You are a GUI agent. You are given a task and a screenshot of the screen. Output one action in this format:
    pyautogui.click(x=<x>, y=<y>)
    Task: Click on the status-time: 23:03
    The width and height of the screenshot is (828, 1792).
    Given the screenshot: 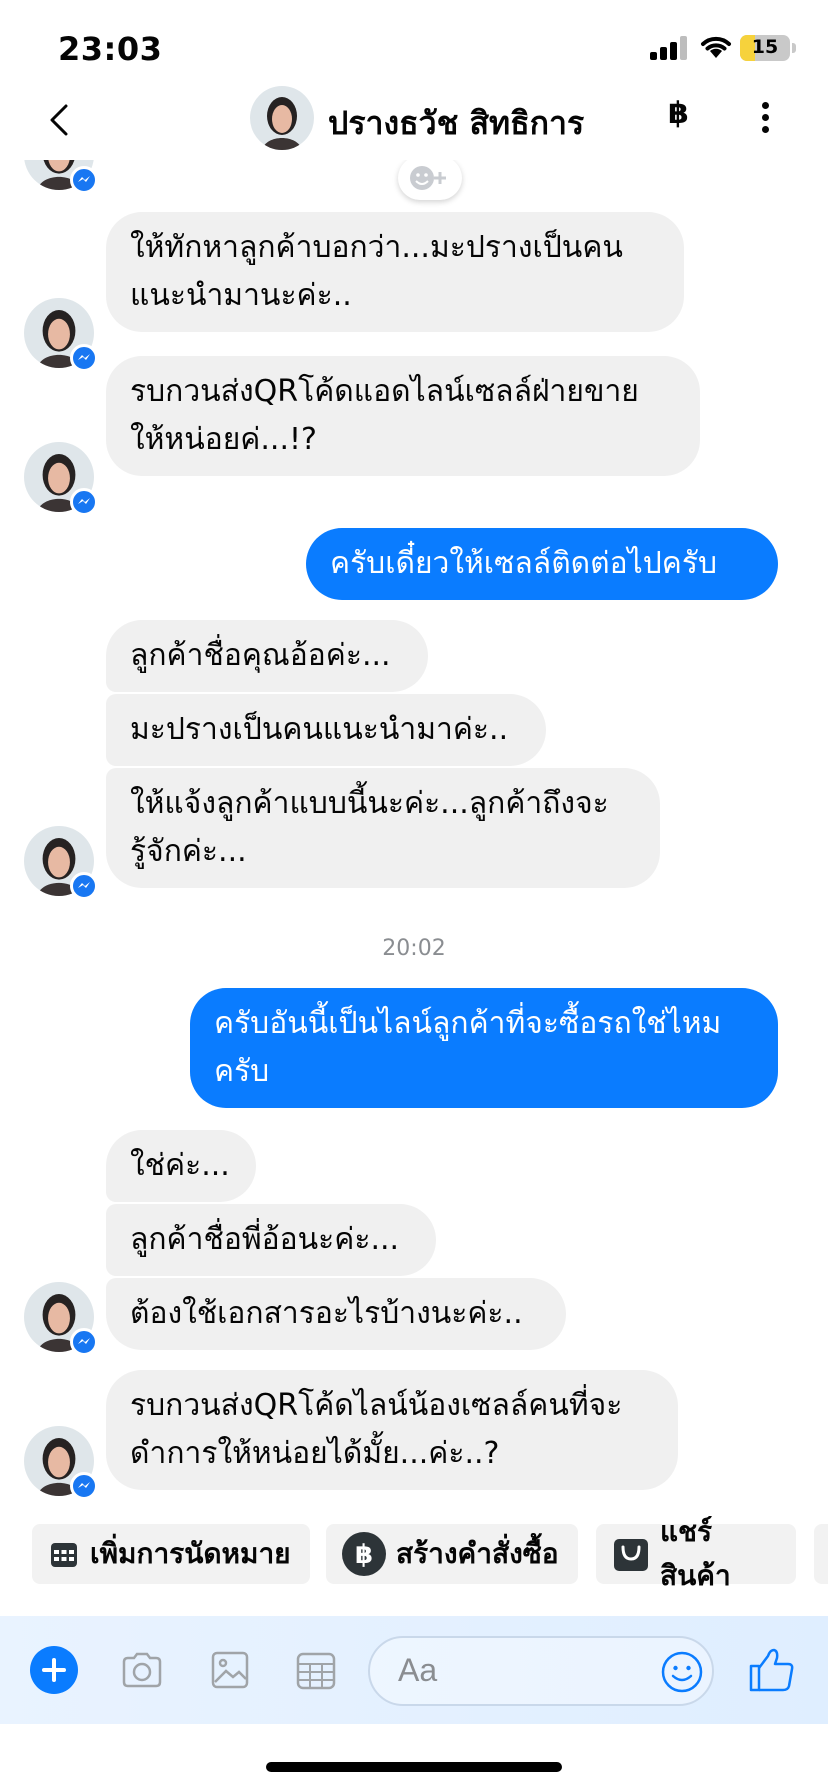 What is the action you would take?
    pyautogui.click(x=110, y=49)
    